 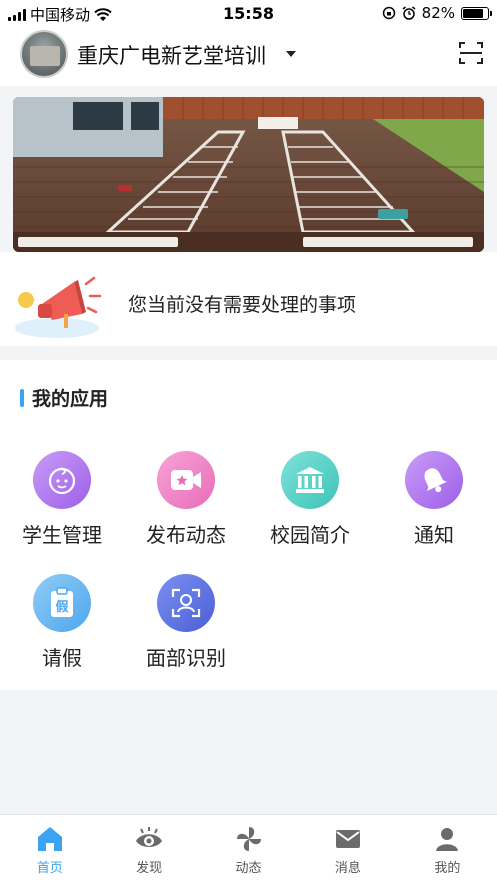 I want to click on alarm-icon, so click(x=409, y=13).